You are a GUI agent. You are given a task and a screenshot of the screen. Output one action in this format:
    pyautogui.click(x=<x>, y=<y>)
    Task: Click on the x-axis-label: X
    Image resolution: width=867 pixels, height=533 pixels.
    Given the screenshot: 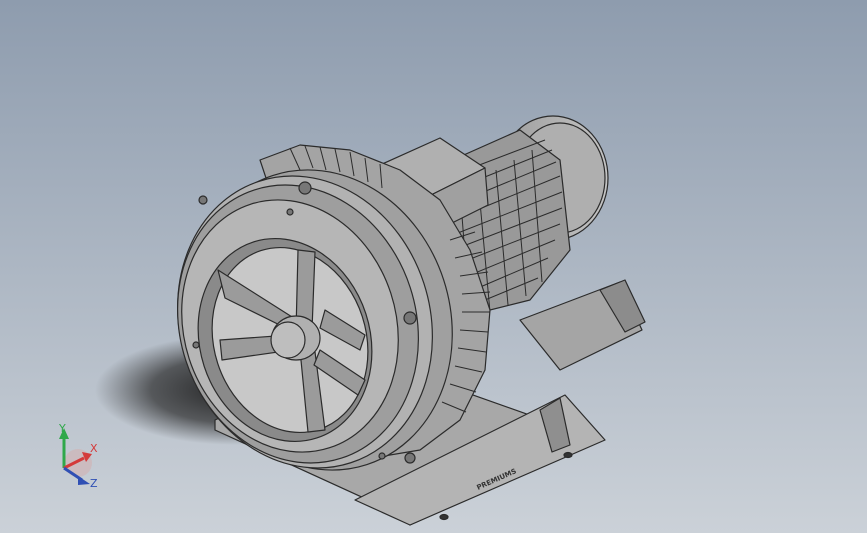 What is the action you would take?
    pyautogui.click(x=94, y=448)
    